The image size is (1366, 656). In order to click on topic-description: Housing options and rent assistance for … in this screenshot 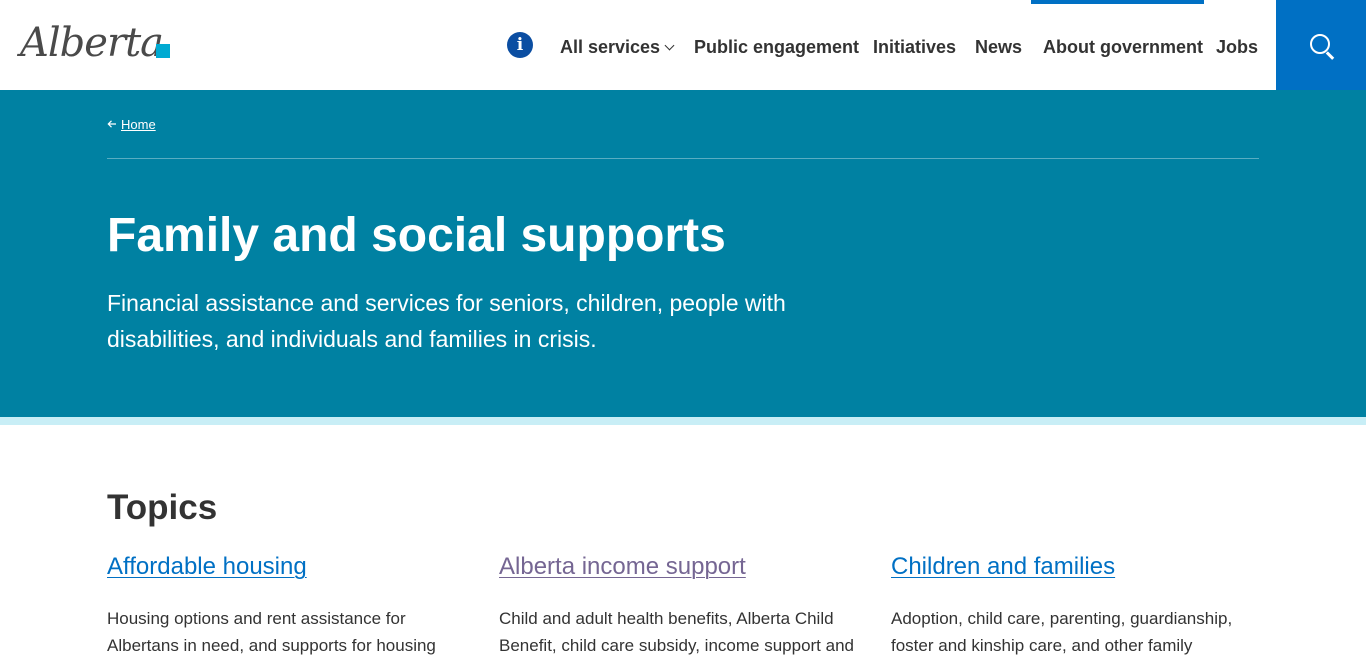, I will do `click(271, 632)`.